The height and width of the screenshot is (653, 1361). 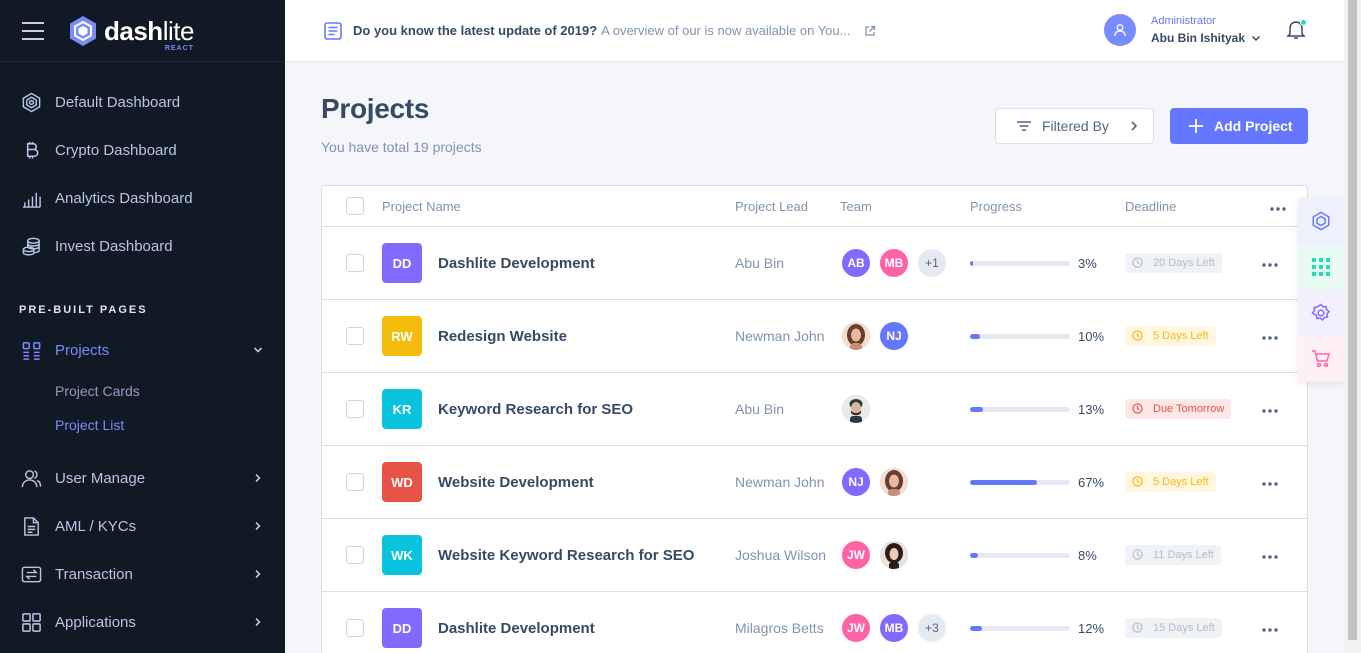 I want to click on project-team: NJ, so click(x=878, y=336).